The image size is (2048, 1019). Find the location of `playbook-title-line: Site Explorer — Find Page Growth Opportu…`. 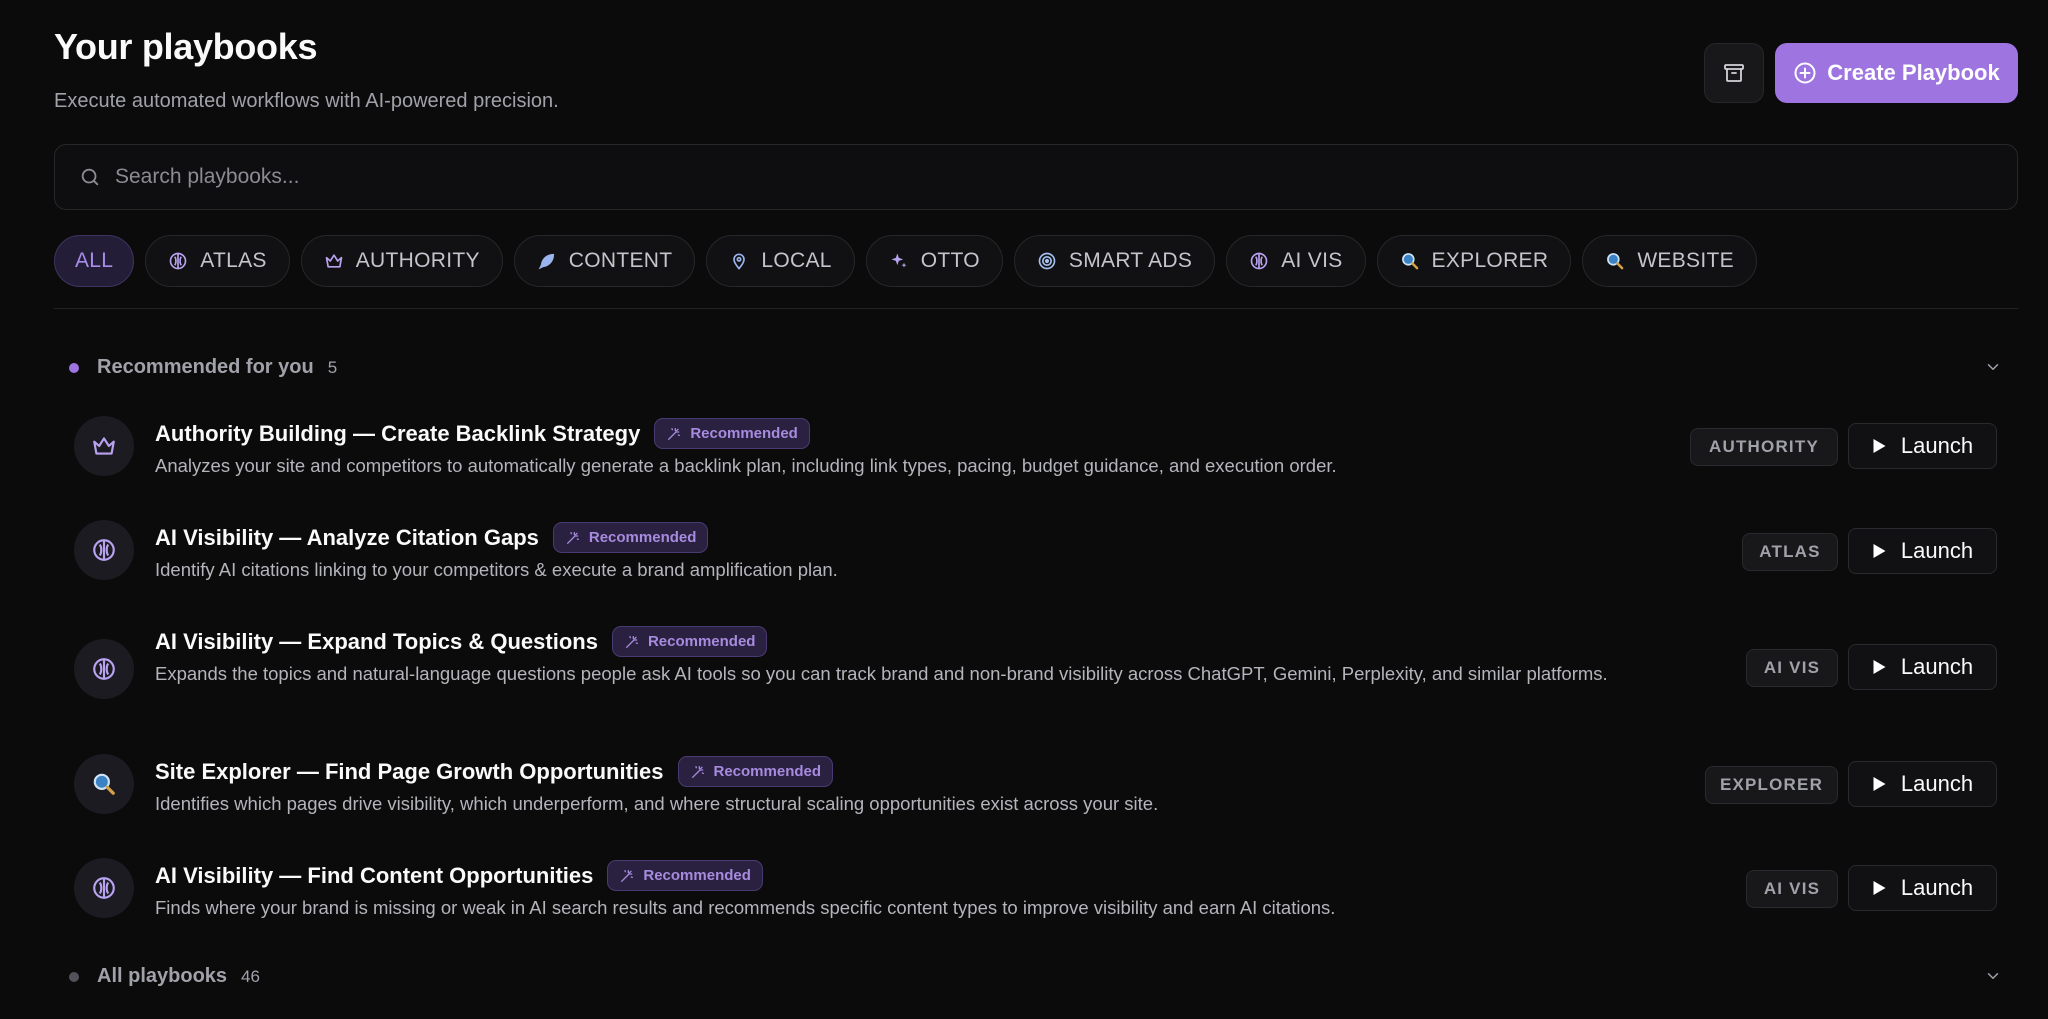

playbook-title-line: Site Explorer — Find Page Growth Opportu… is located at coordinates (494, 771).